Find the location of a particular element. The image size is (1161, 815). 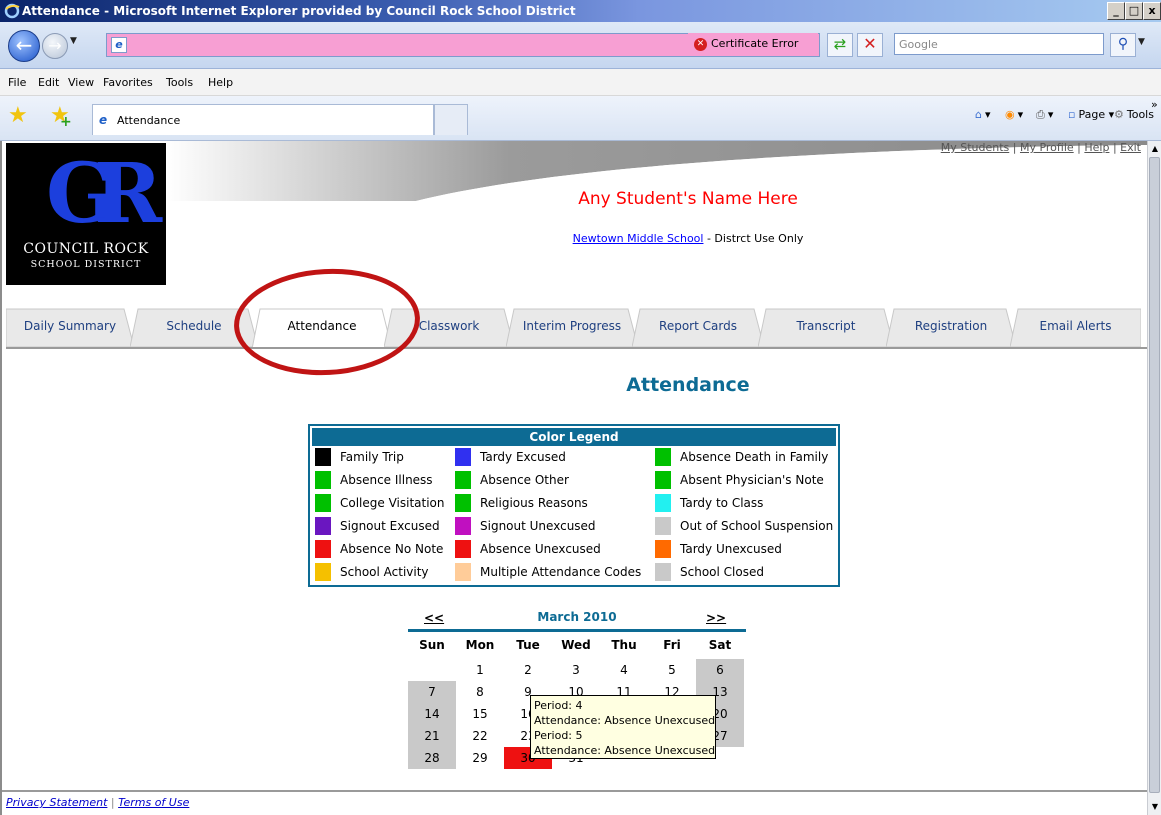

tools-menu: ⚙ Tools is located at coordinates (1134, 114).